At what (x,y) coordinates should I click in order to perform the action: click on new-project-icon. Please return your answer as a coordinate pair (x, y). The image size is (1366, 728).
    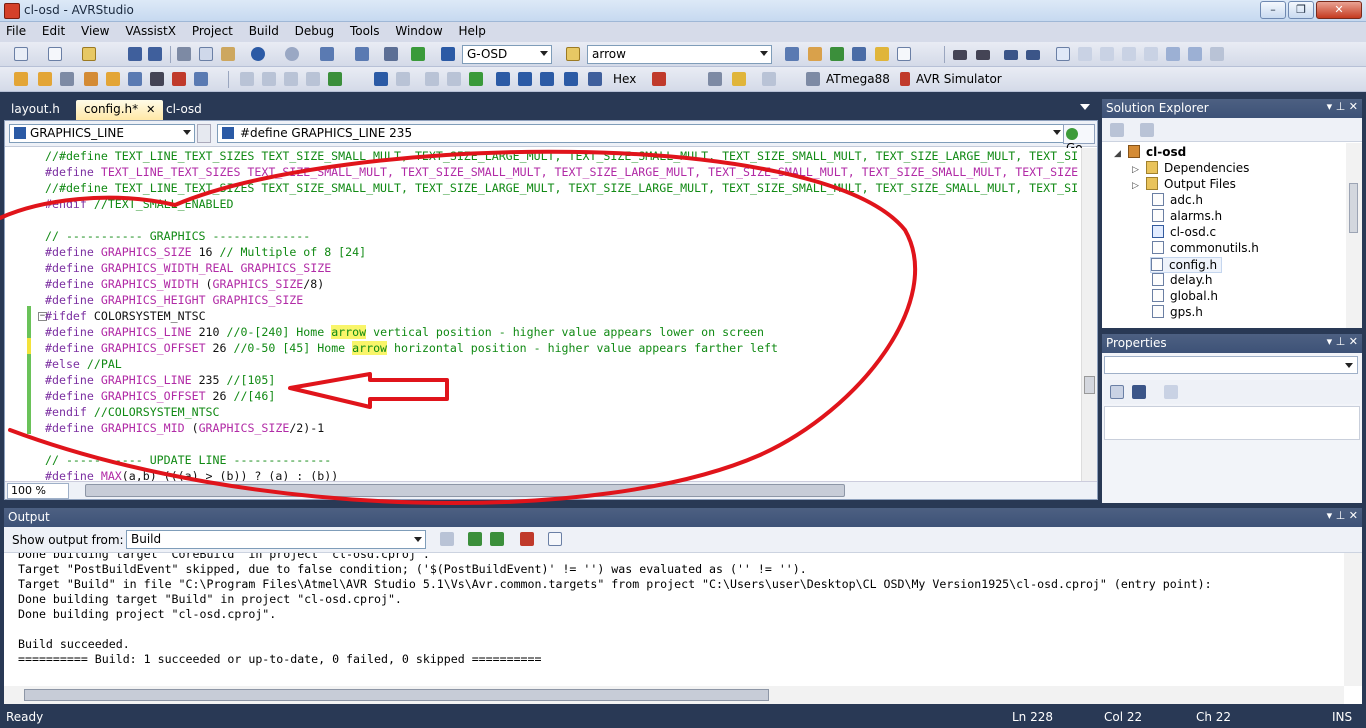
    Looking at the image, I should click on (21, 54).